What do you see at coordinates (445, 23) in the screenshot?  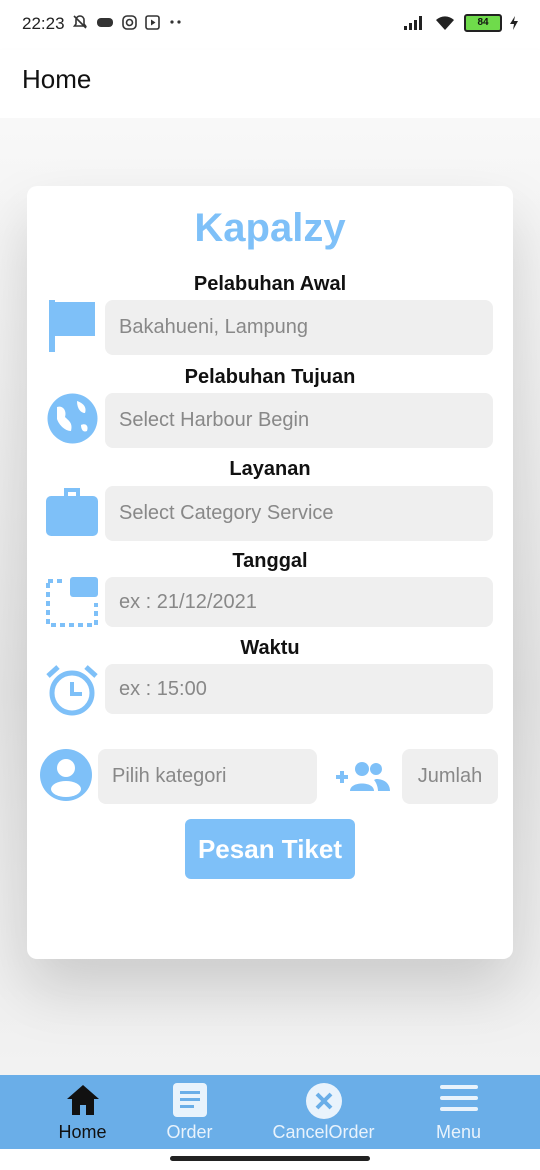 I see `wifi-icon` at bounding box center [445, 23].